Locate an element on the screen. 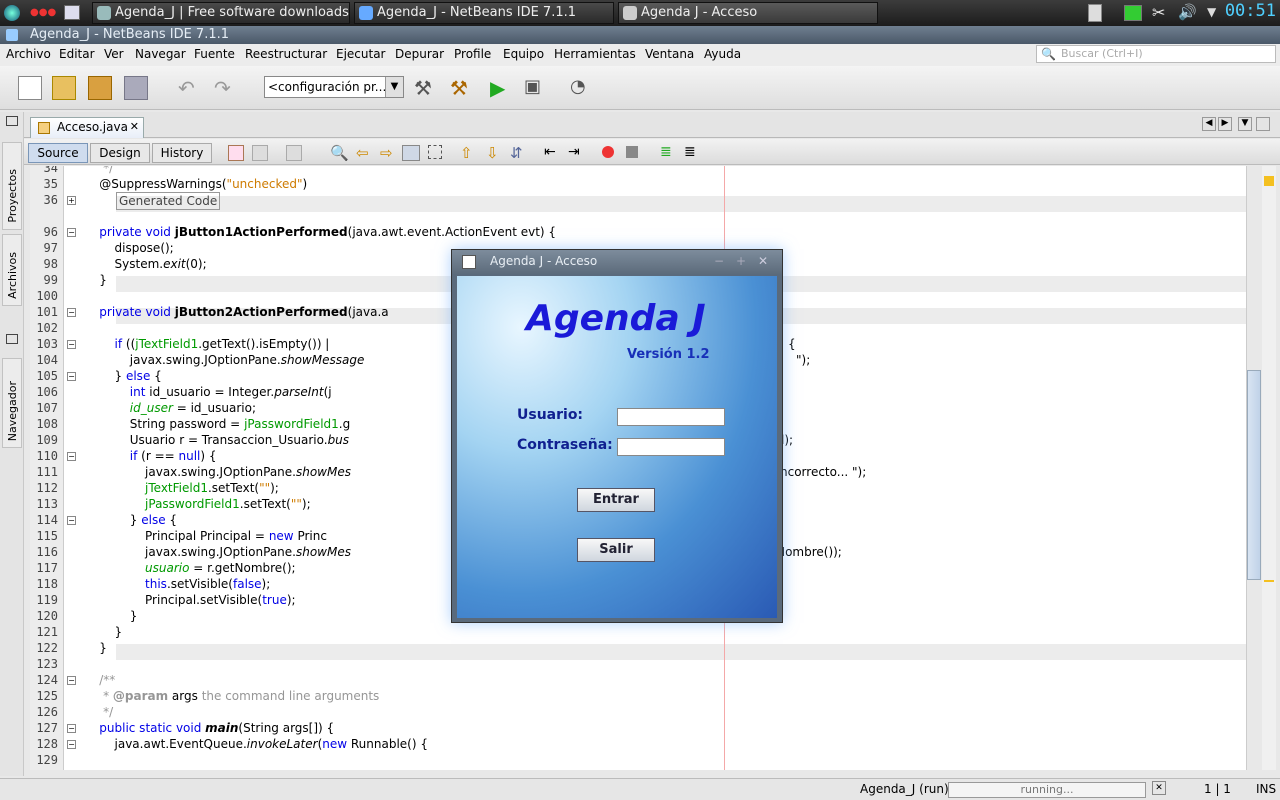 The height and width of the screenshot is (800, 1280). forward-icon is located at coordinates (260, 153).